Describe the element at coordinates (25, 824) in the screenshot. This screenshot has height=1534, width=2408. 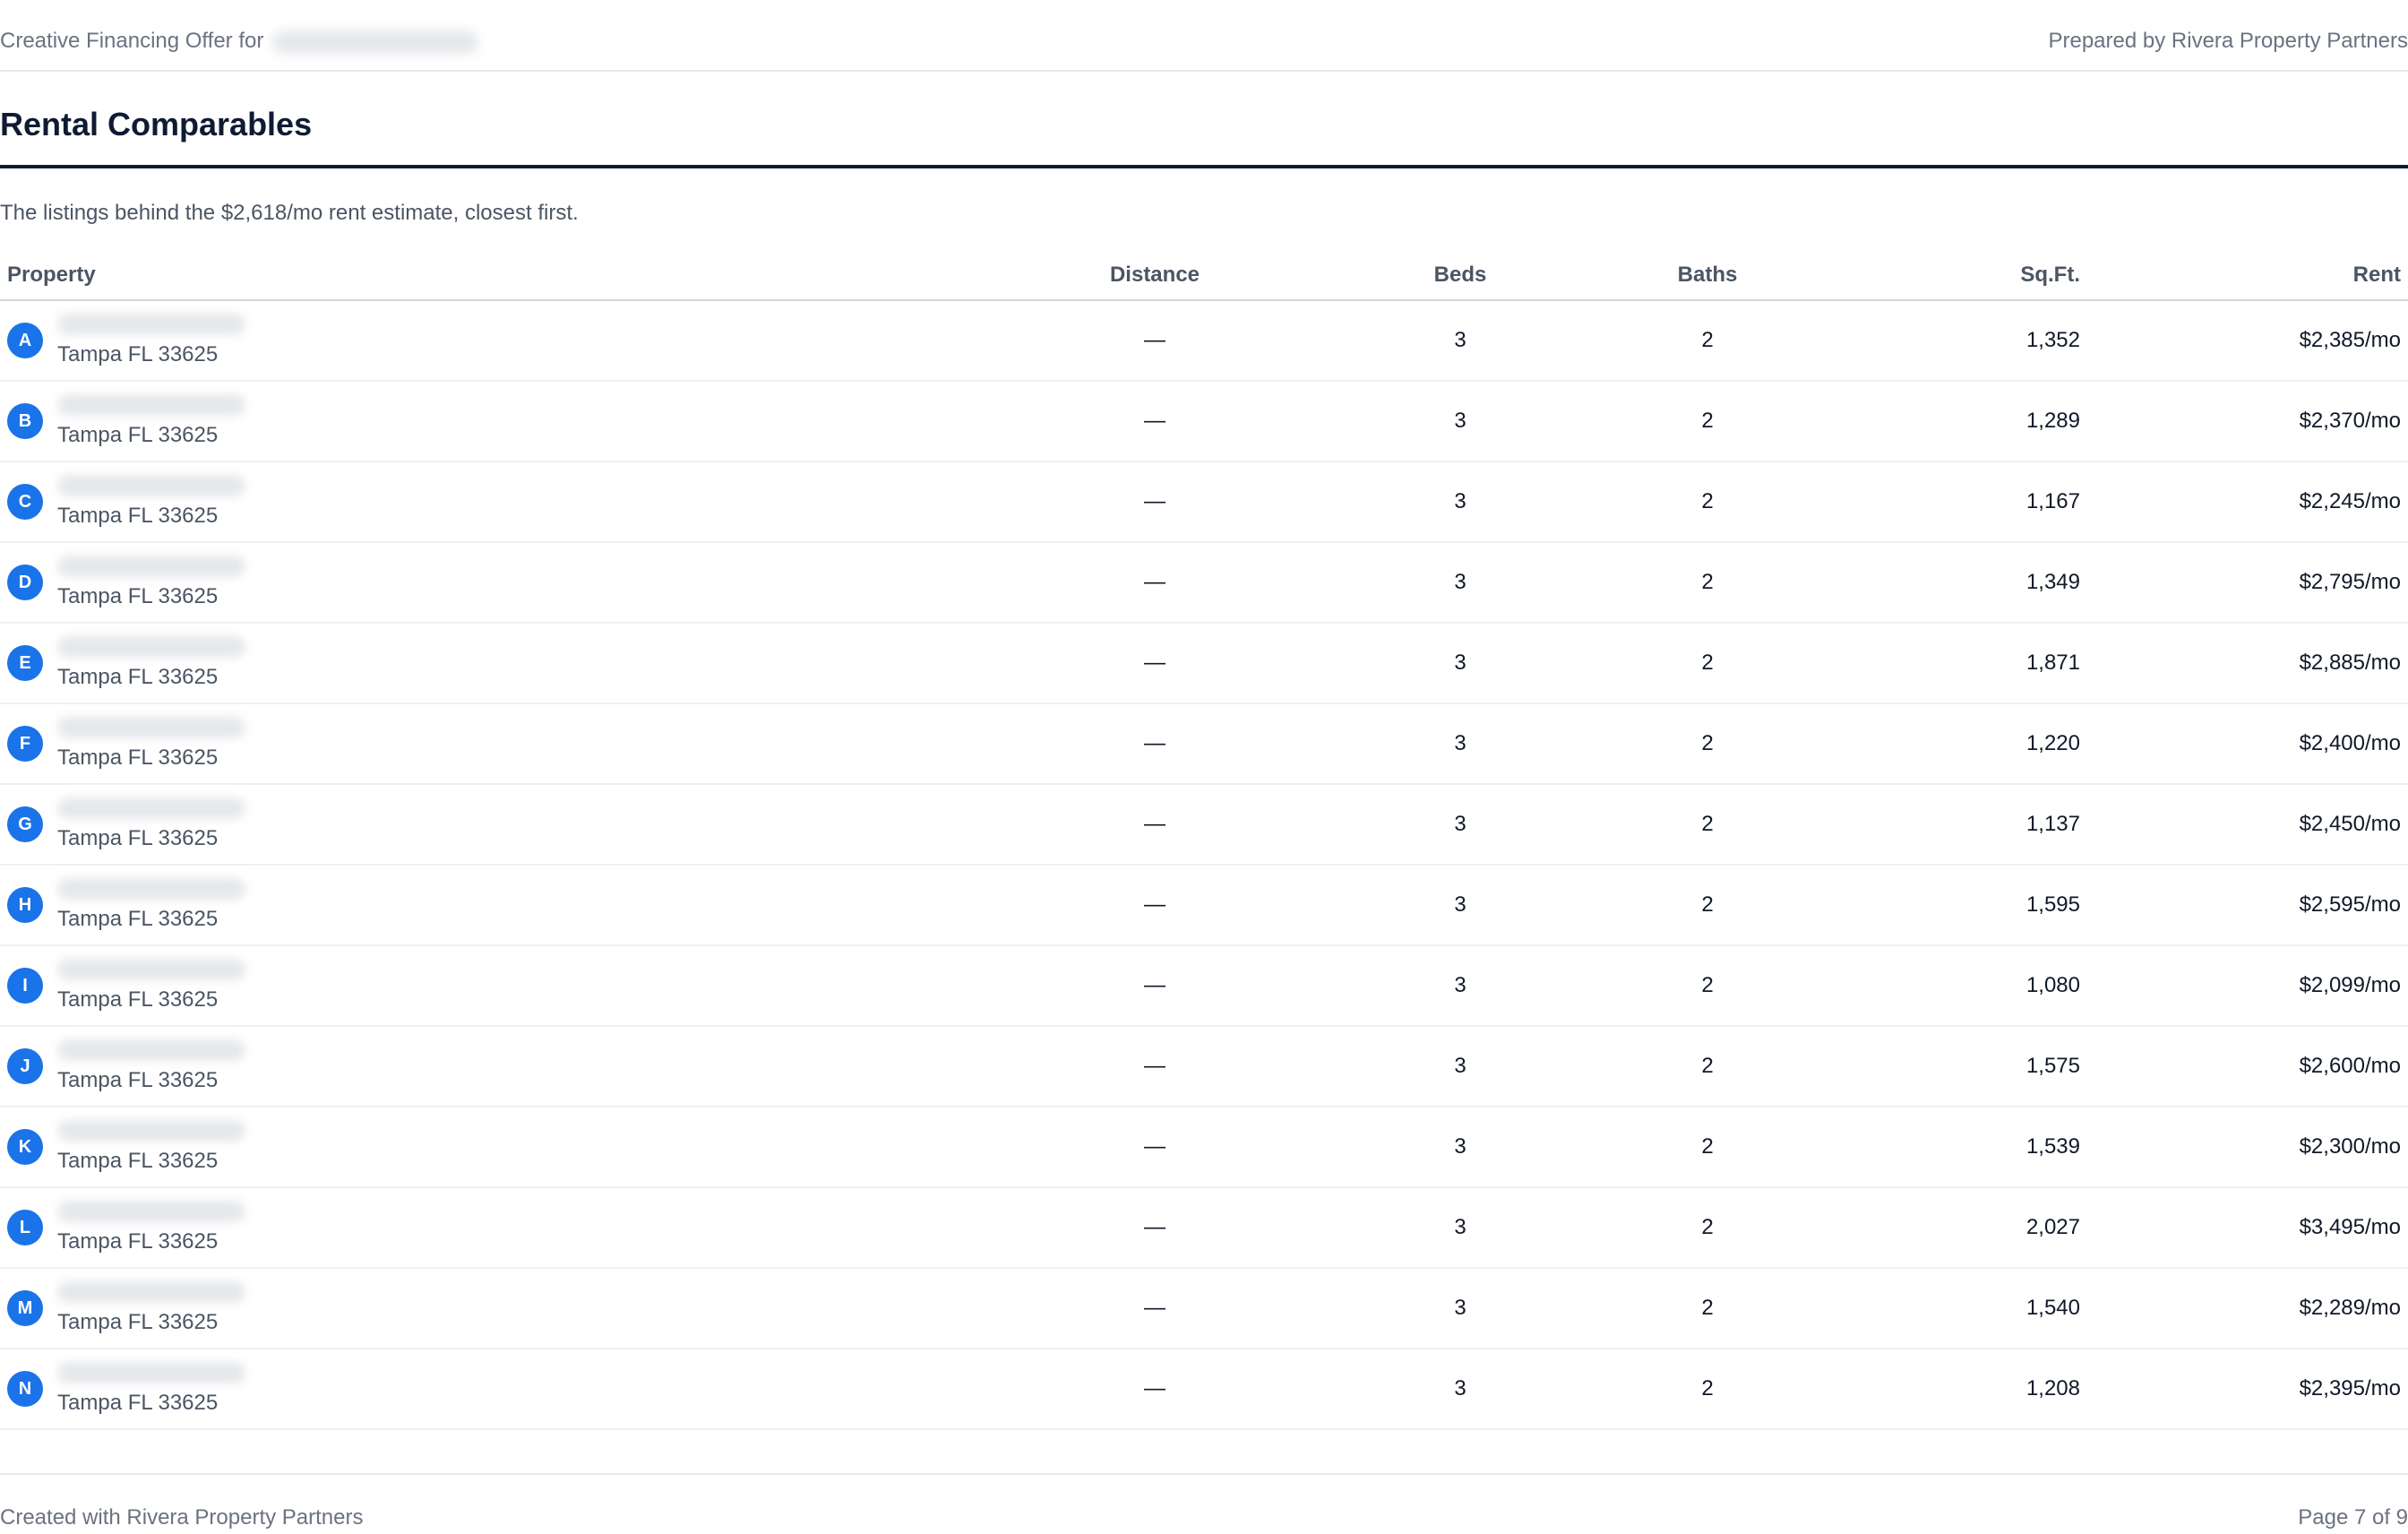
I see `comp-marker-badge: G` at that location.